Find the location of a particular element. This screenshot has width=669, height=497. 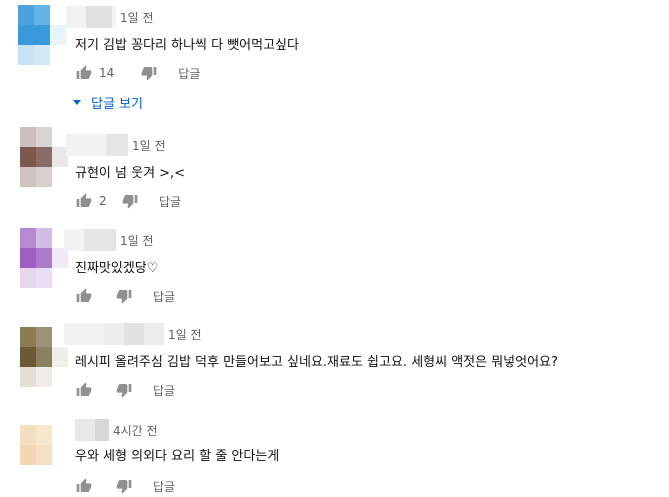

author-row: 4시간 전 is located at coordinates (116, 430).